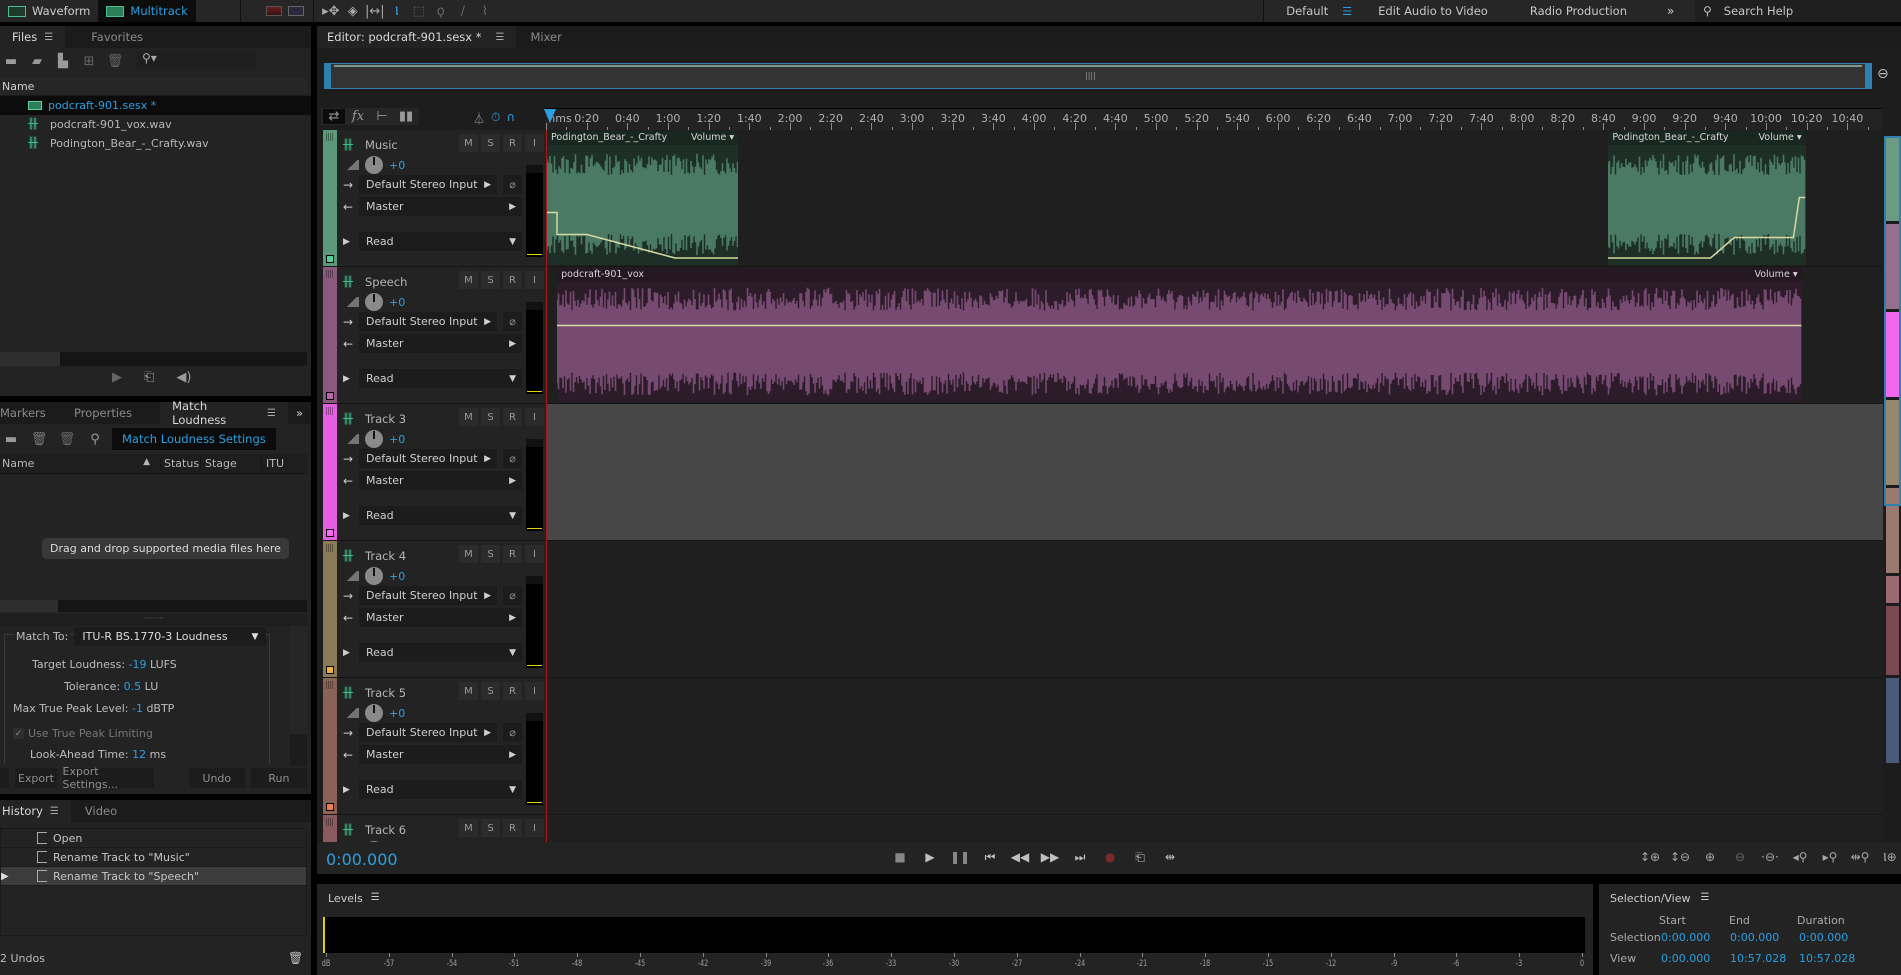  What do you see at coordinates (441, 11) in the screenshot?
I see `lasso-tool-icon: ϙ` at bounding box center [441, 11].